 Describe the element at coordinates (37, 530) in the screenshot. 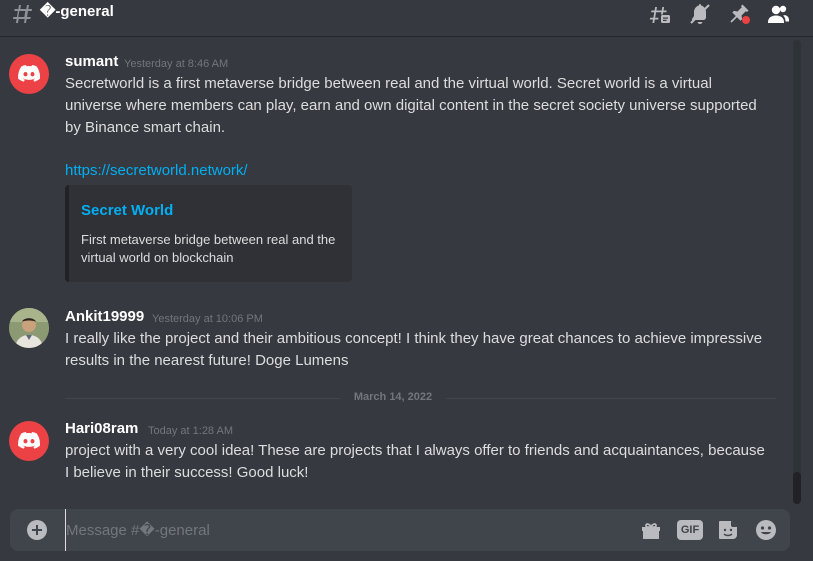

I see `add-attachment-icon` at that location.